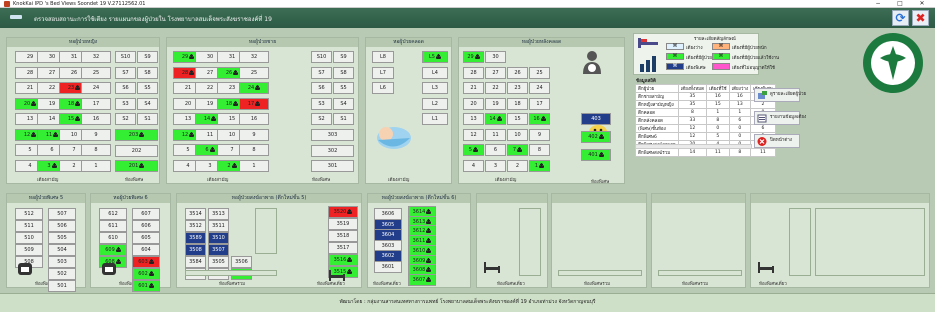 The width and height of the screenshot is (935, 312). I want to click on bed-button: 607, so click(146, 214).